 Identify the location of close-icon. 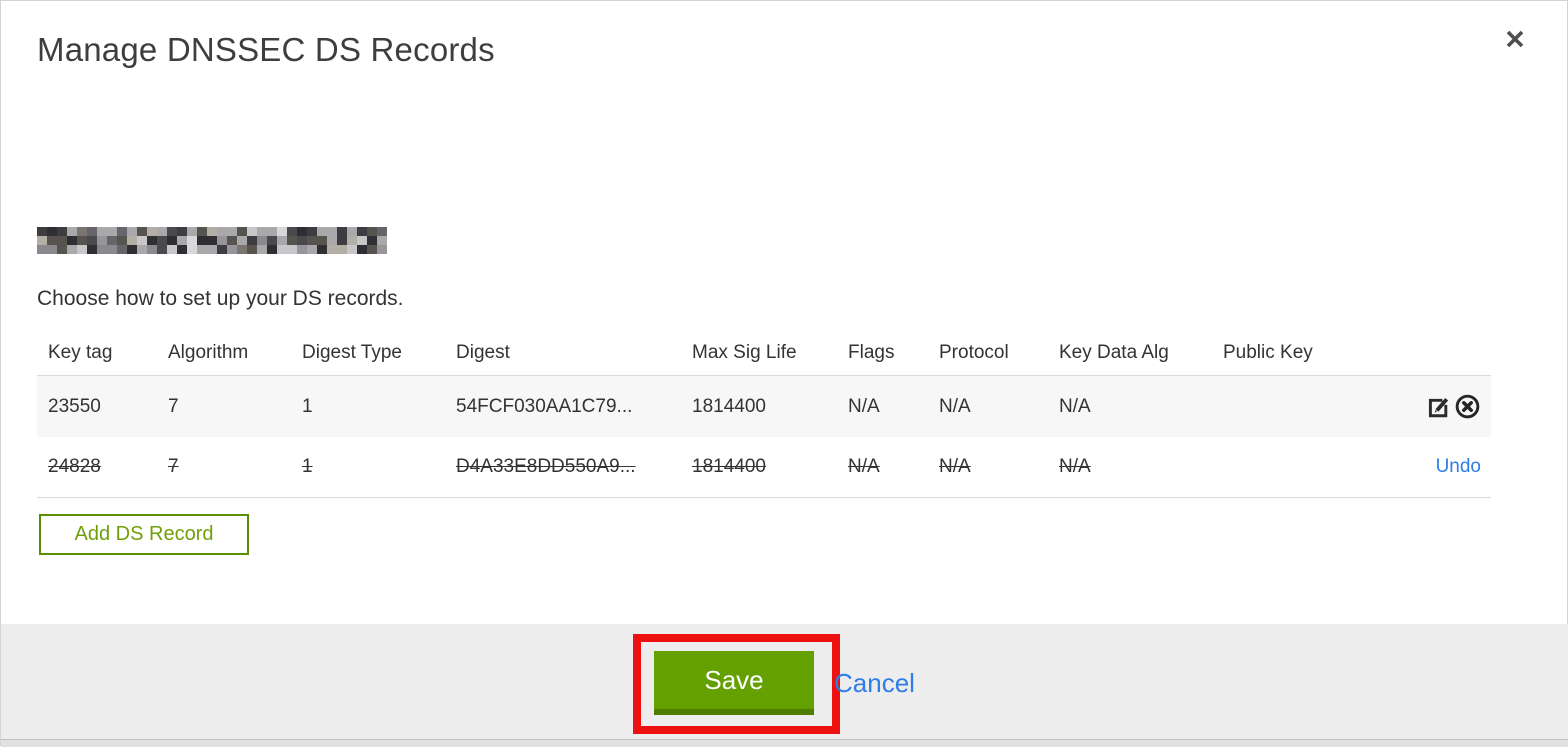
(1515, 39).